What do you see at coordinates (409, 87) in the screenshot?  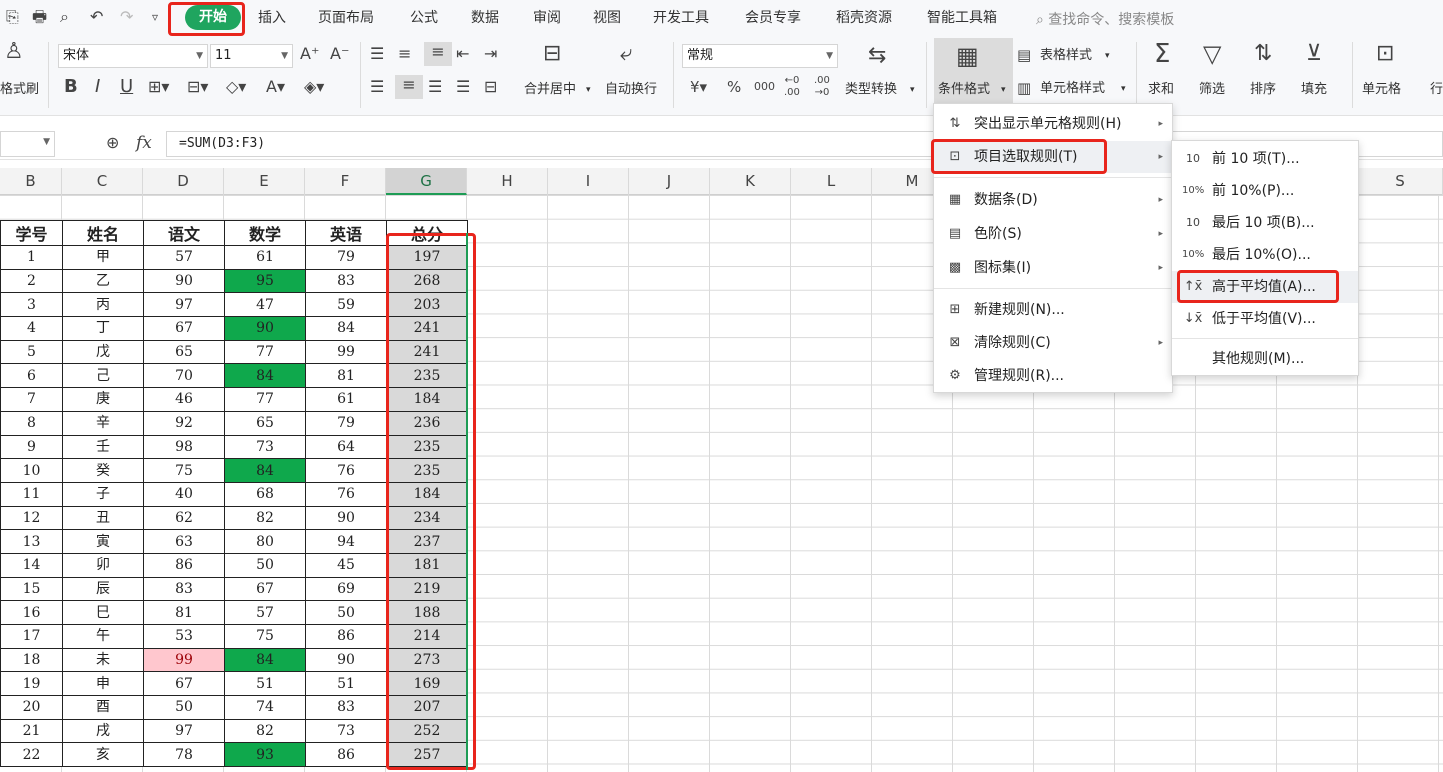 I see `align-center-icon: ≡` at bounding box center [409, 87].